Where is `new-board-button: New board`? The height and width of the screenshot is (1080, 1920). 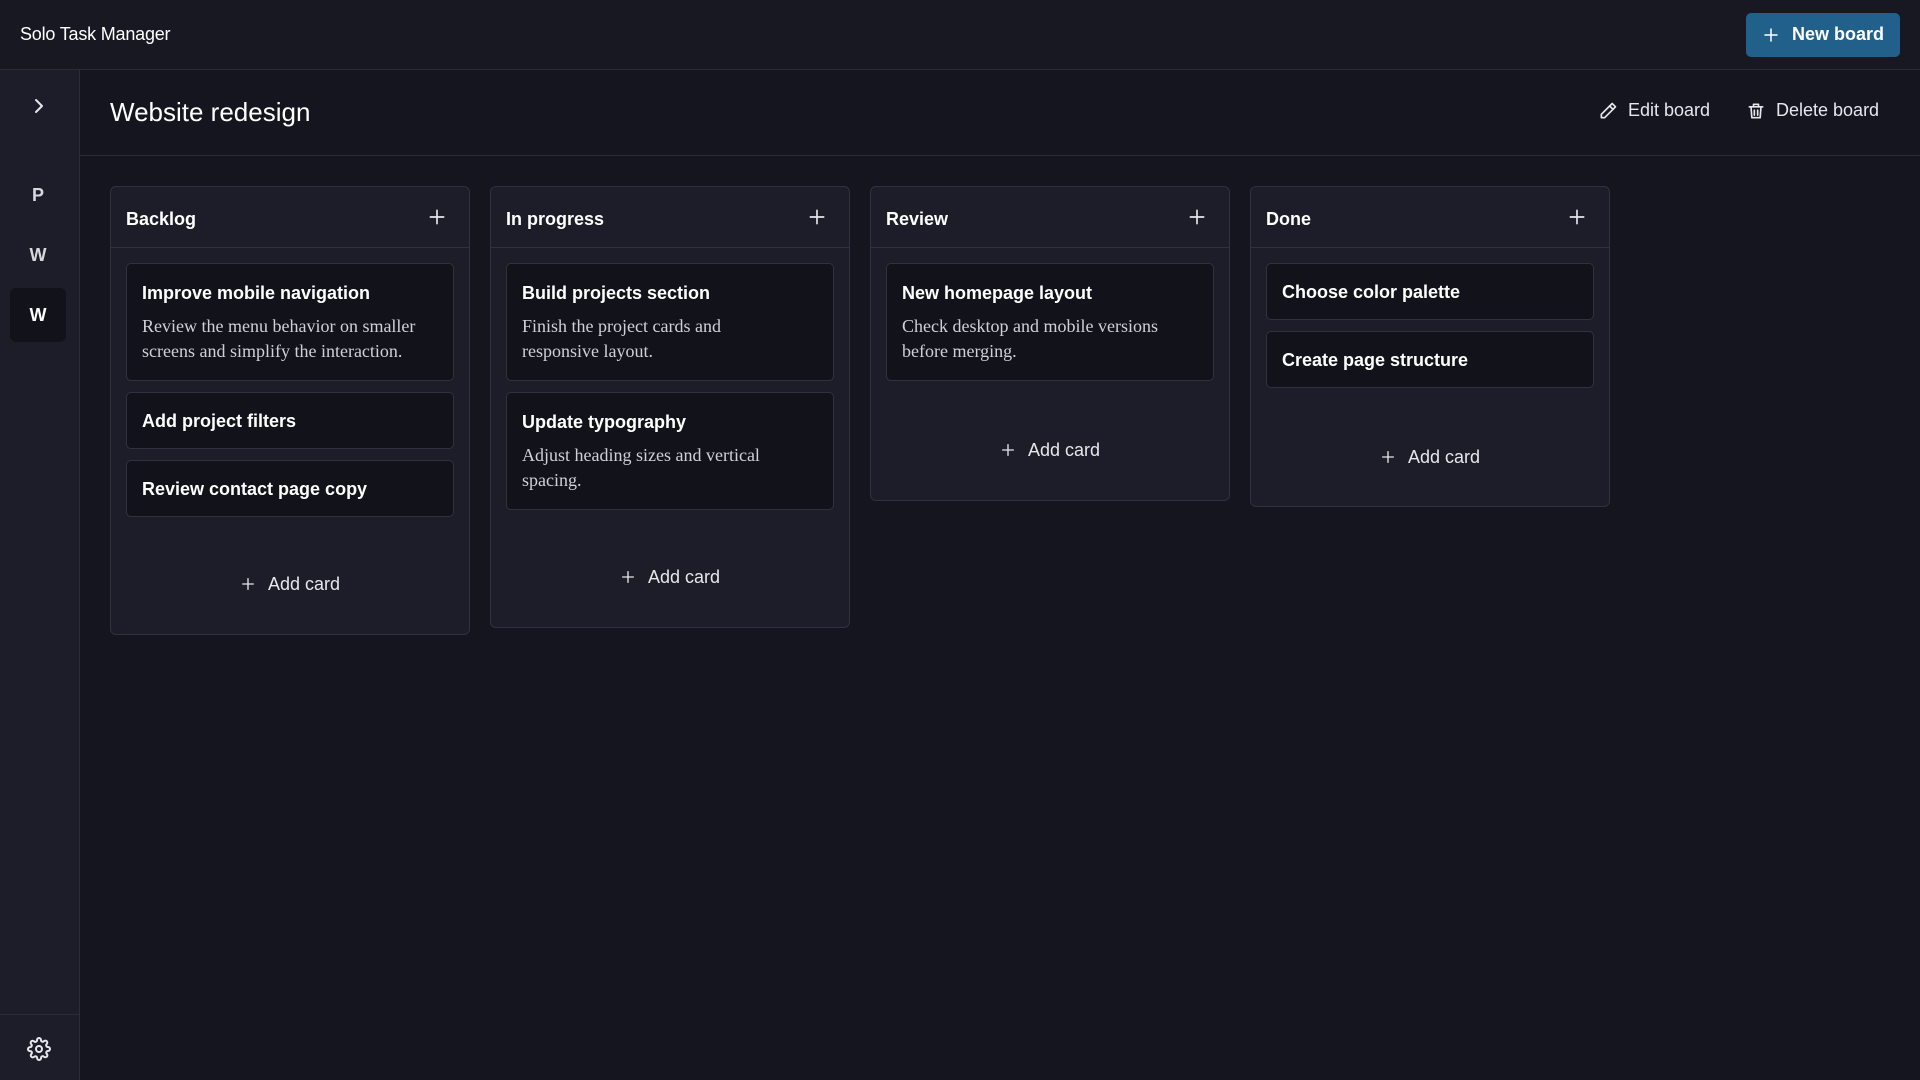 new-board-button: New board is located at coordinates (1822, 34).